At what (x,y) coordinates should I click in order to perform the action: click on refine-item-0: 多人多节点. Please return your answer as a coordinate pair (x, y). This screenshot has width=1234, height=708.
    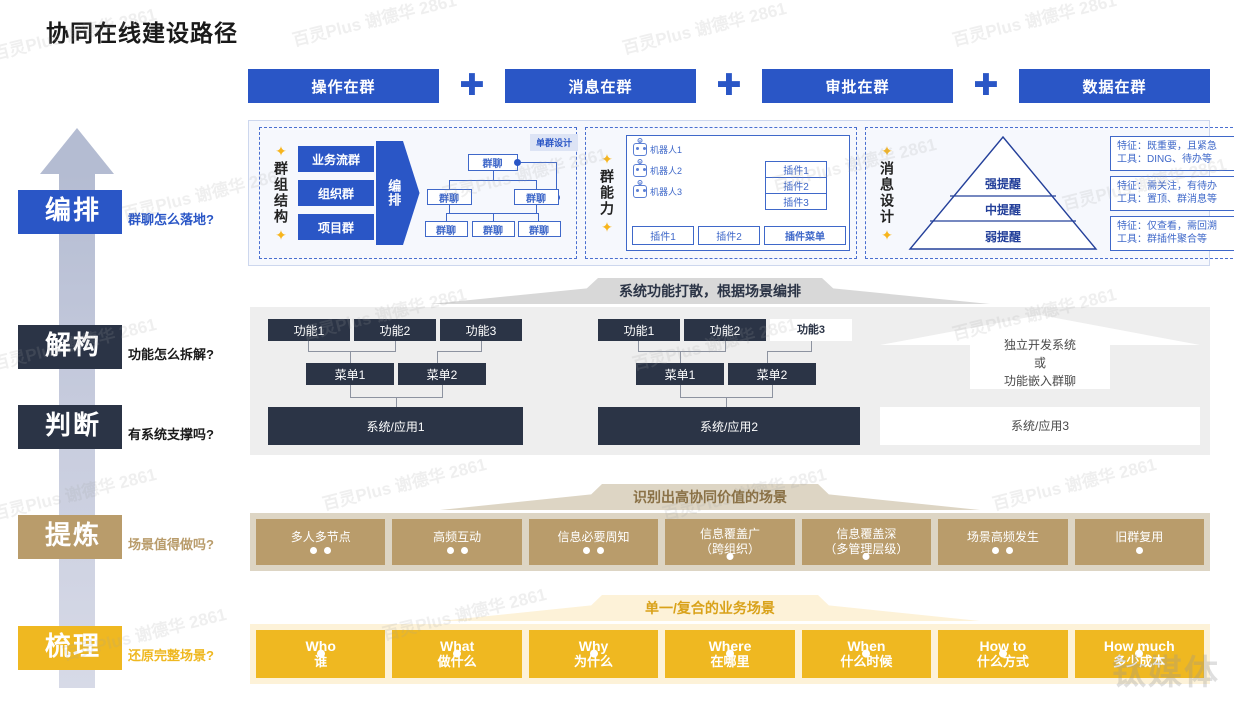
    Looking at the image, I should click on (321, 542).